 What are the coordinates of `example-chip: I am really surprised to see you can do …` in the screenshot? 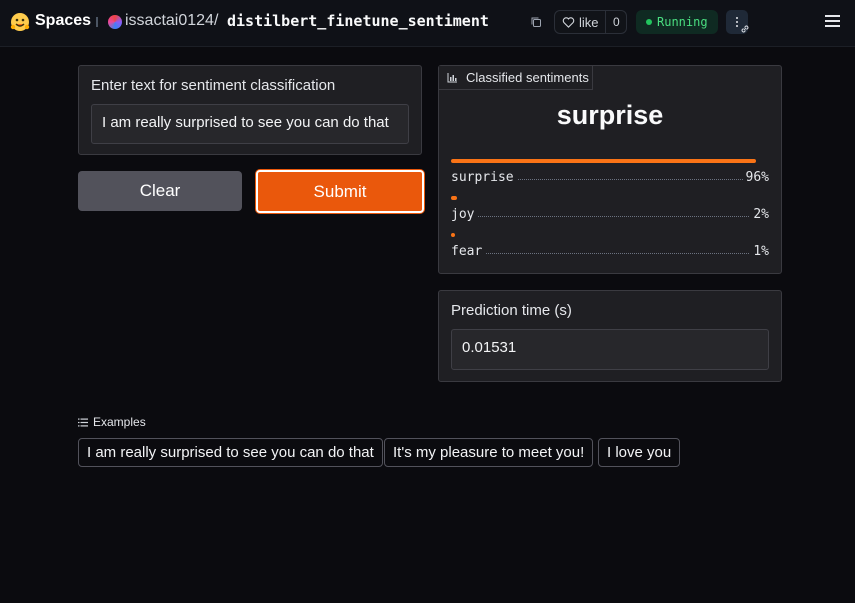 It's located at (230, 452).